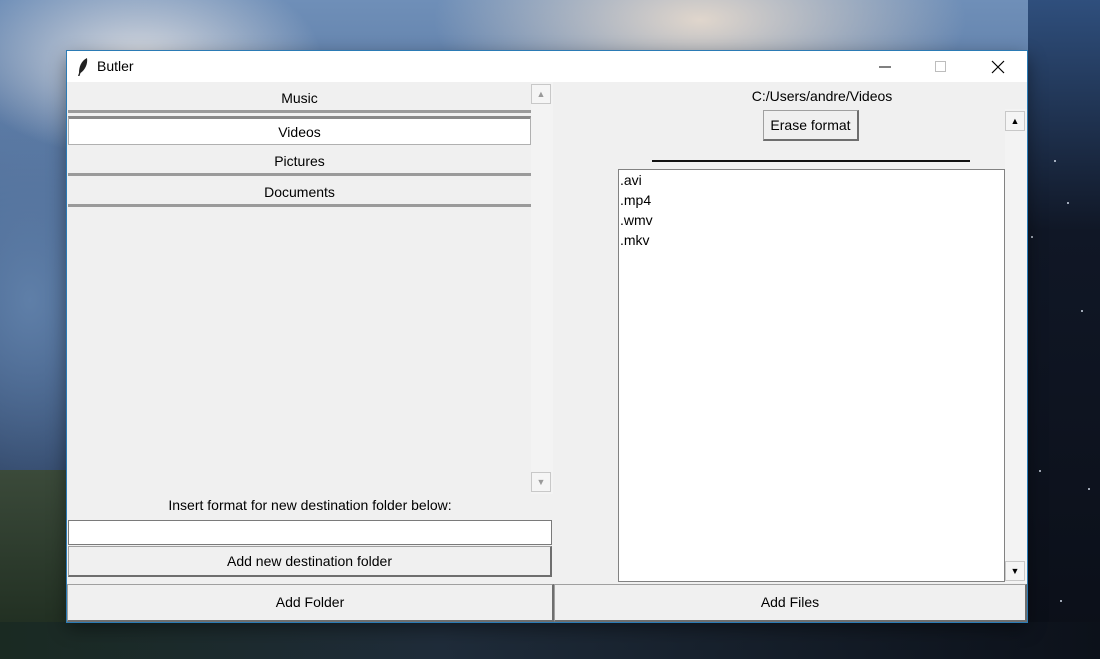  I want to click on list-item: .mp4, so click(811, 200).